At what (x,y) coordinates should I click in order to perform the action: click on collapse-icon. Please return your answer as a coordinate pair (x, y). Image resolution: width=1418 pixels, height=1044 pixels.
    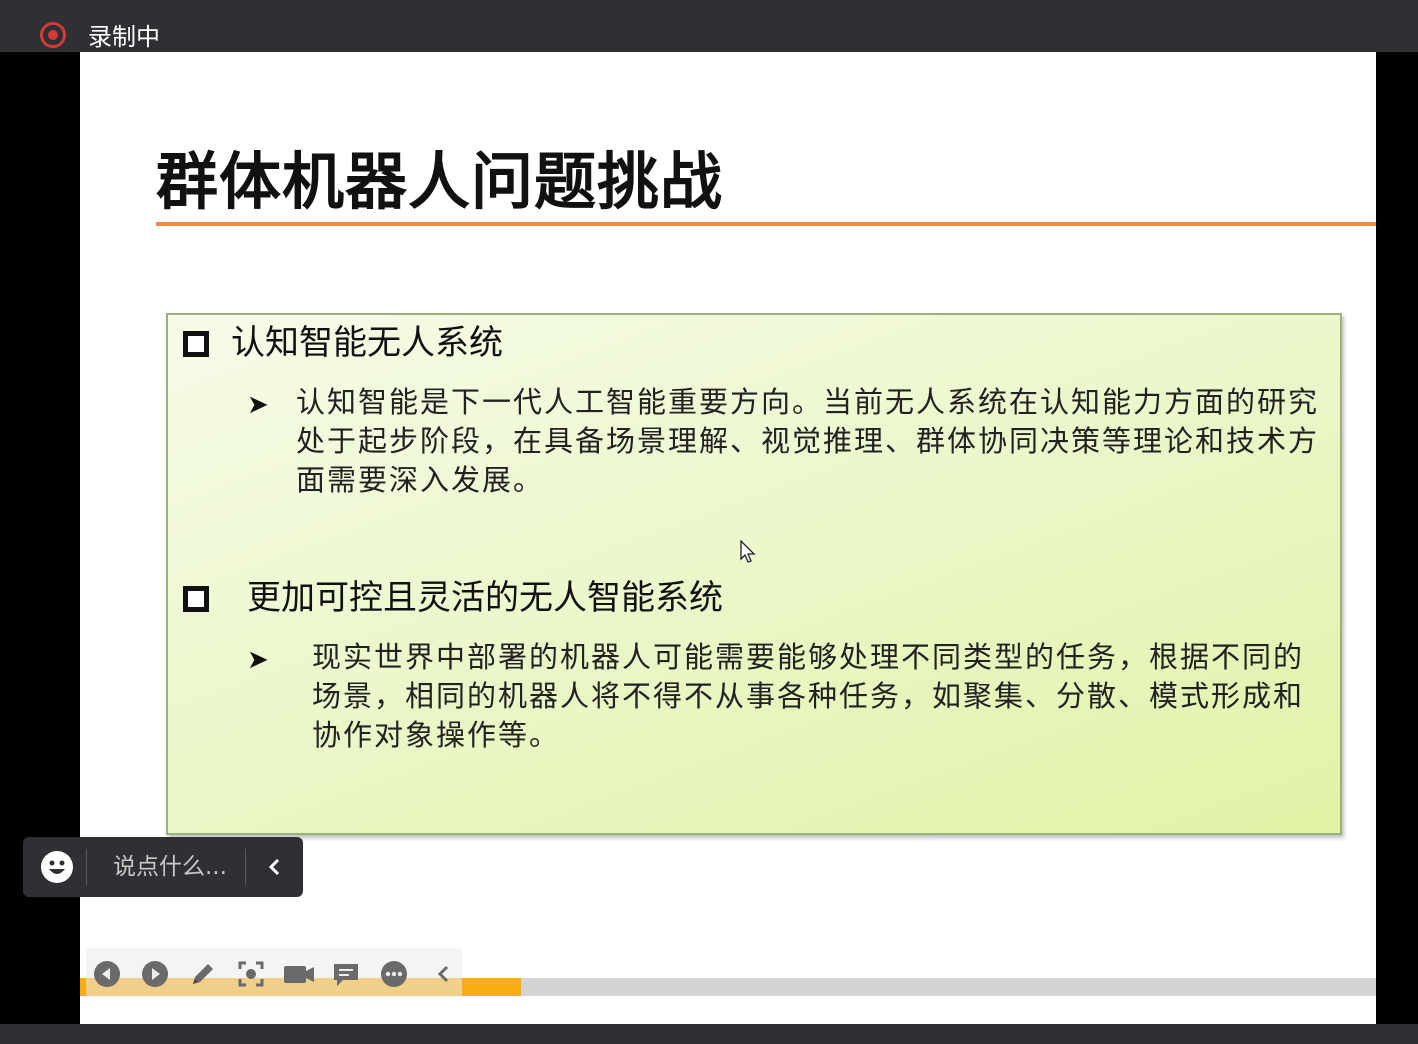
    Looking at the image, I should click on (444, 974).